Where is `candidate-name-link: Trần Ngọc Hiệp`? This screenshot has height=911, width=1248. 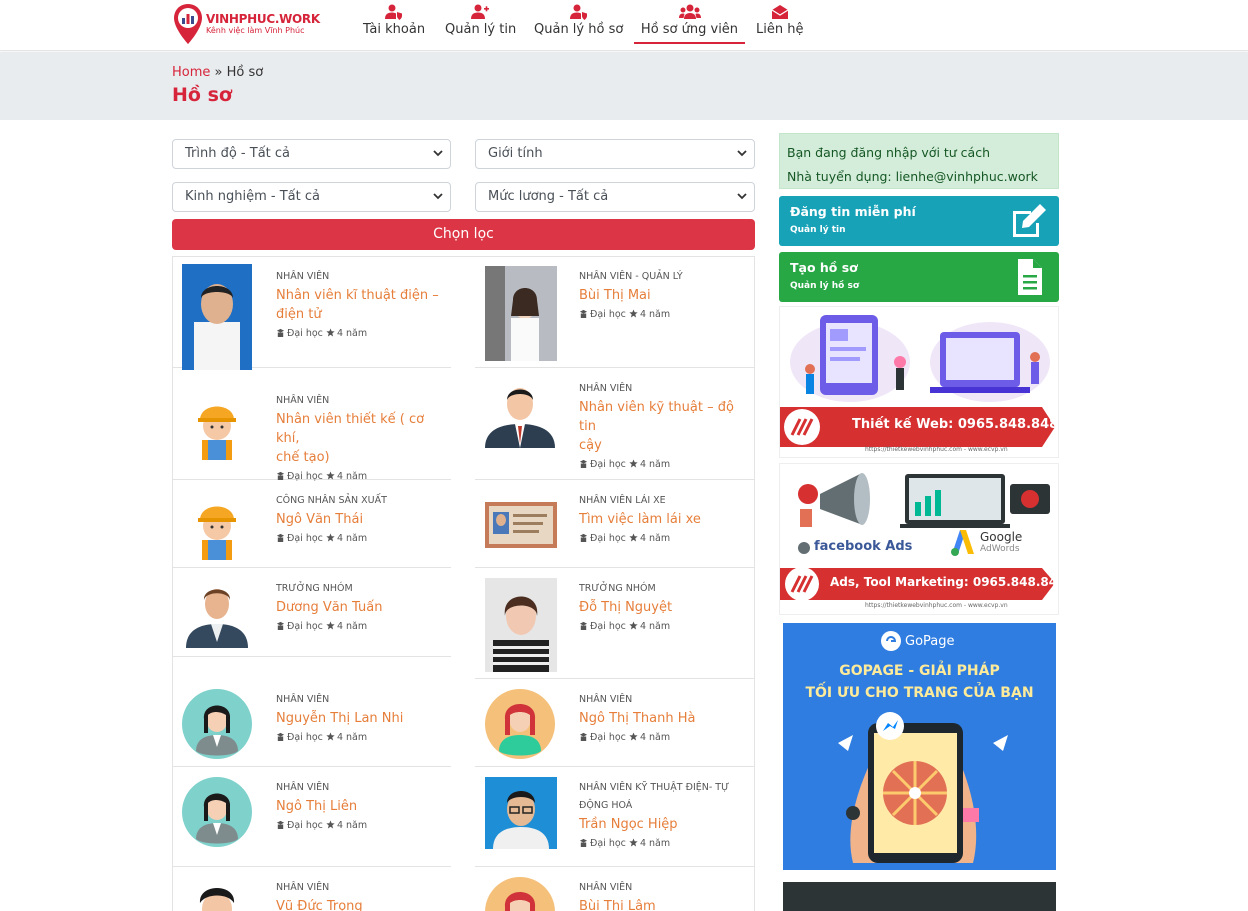 candidate-name-link: Trần Ngọc Hiệp is located at coordinates (664, 824).